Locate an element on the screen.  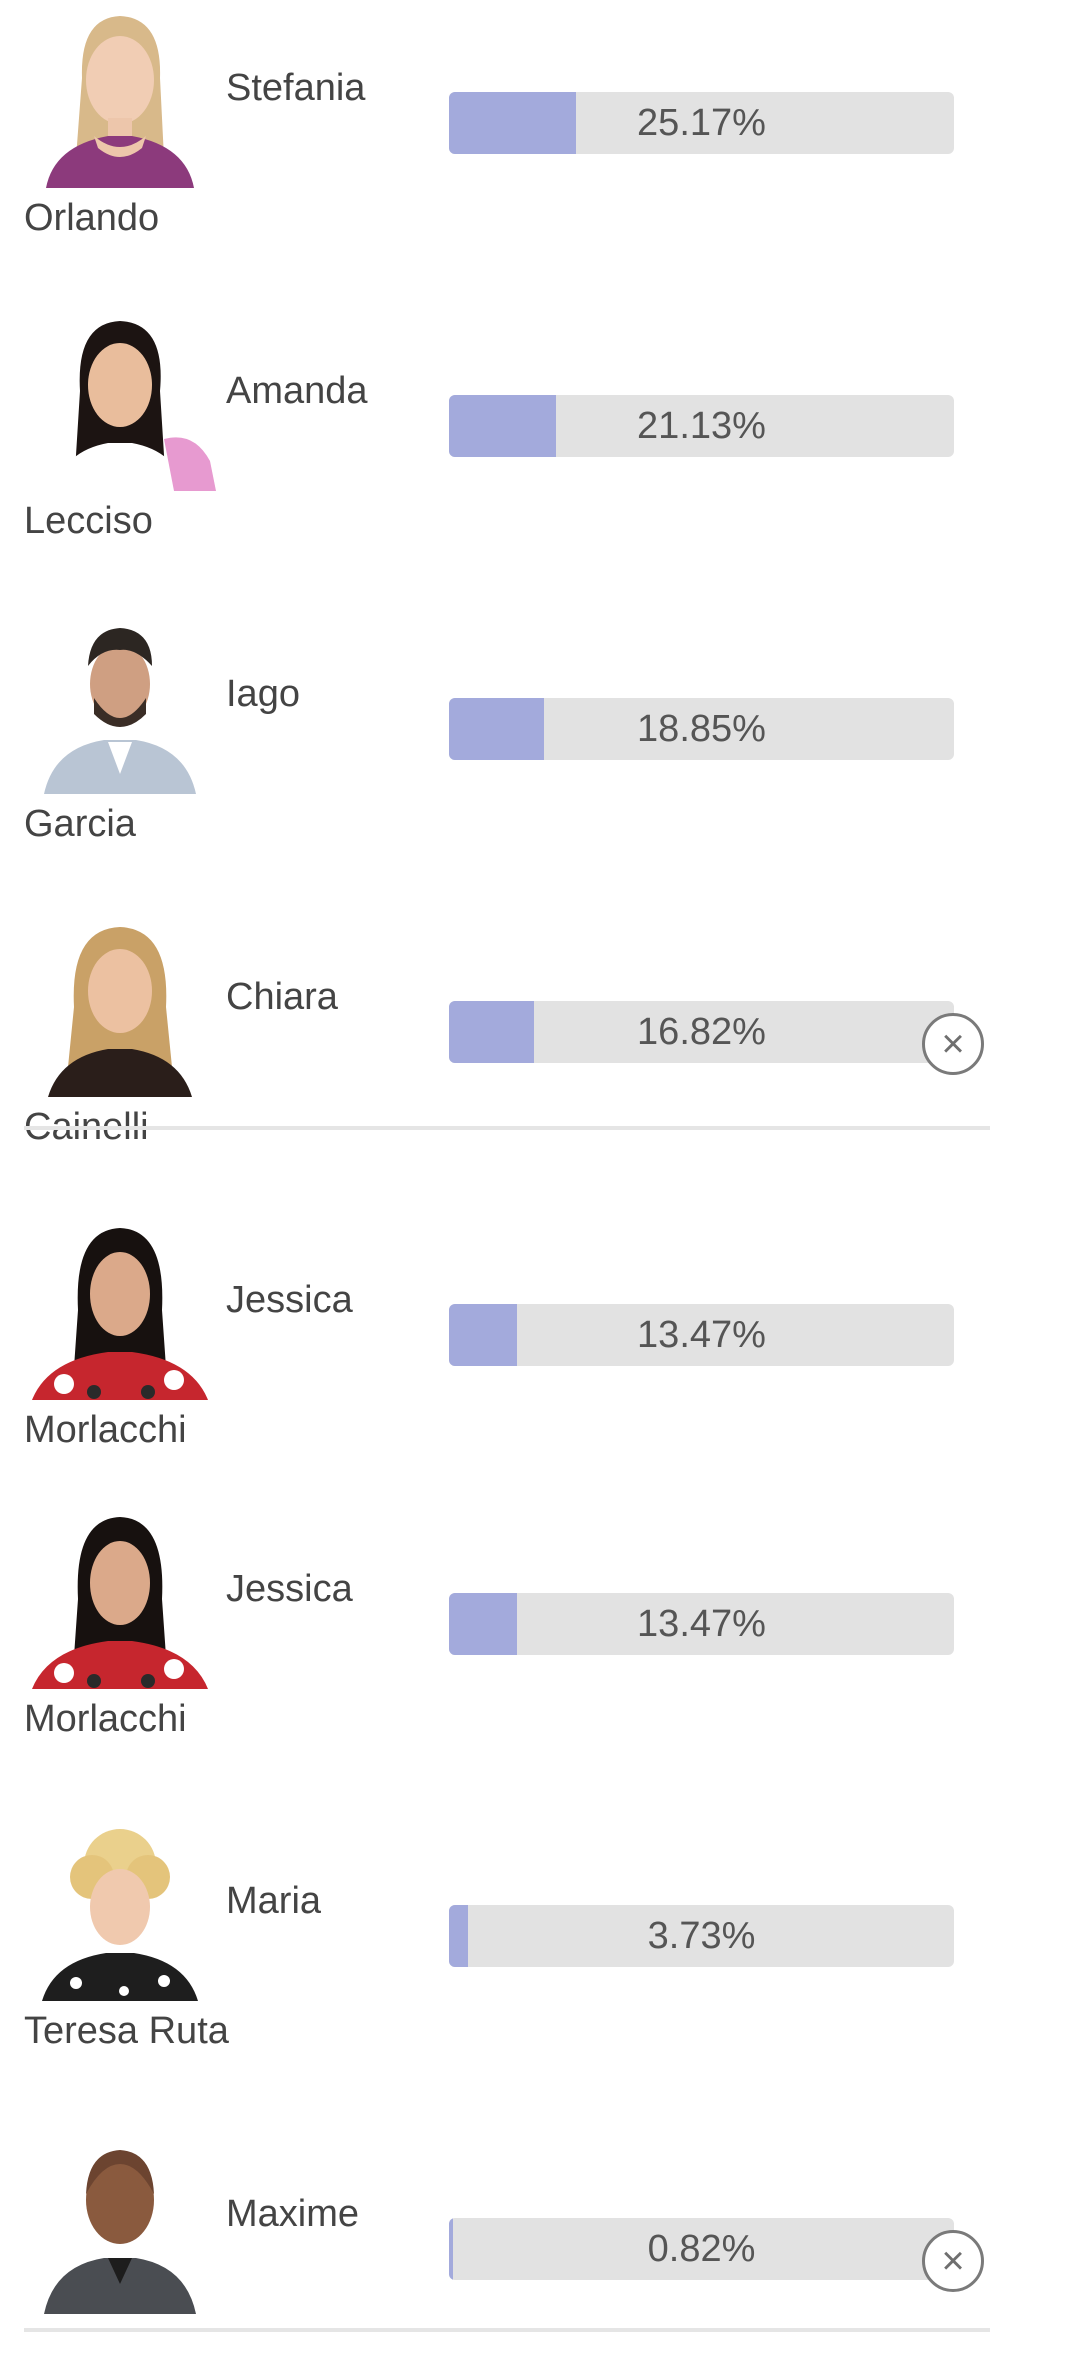
vote-bar: 0.82% is located at coordinates (701, 2249).